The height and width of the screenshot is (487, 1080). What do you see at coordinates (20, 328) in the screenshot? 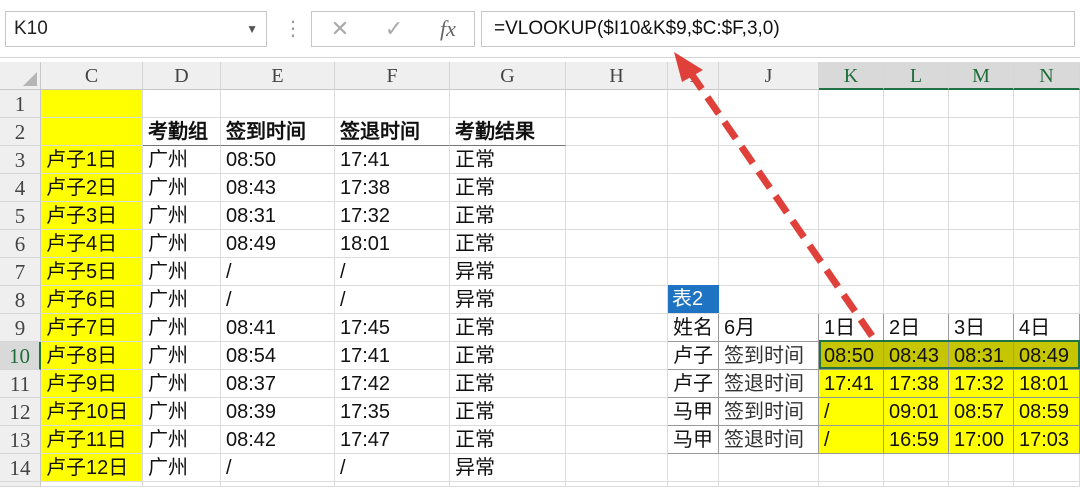
I see `row-header-9: 9` at bounding box center [20, 328].